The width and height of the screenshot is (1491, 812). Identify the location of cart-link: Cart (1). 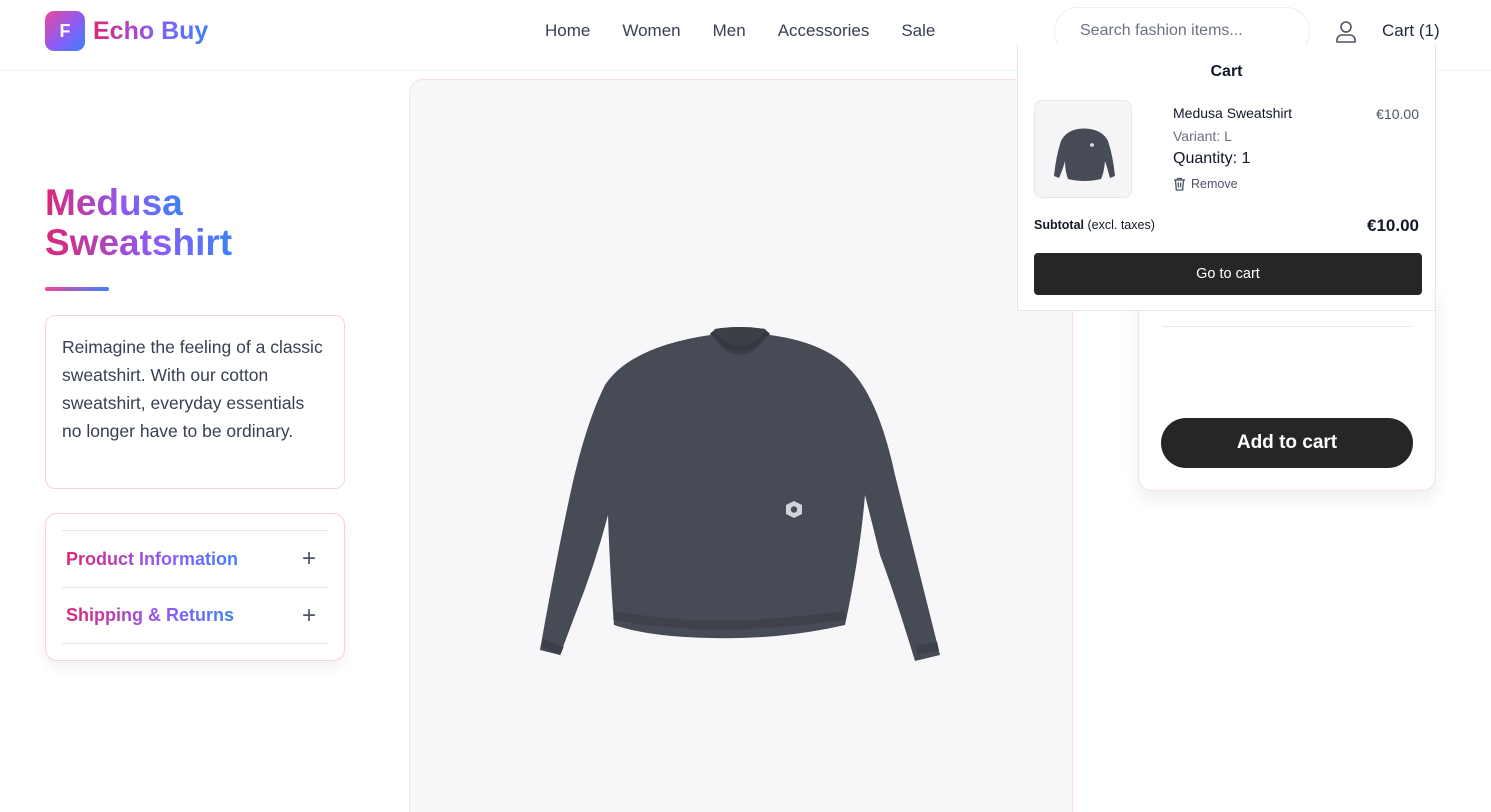
(1411, 31).